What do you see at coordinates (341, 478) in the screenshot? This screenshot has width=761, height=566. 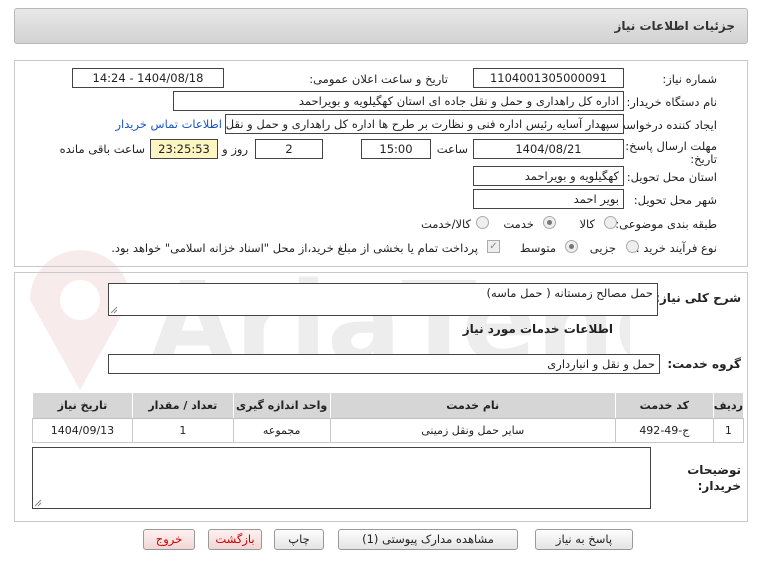 I see `buyer-notes-field` at bounding box center [341, 478].